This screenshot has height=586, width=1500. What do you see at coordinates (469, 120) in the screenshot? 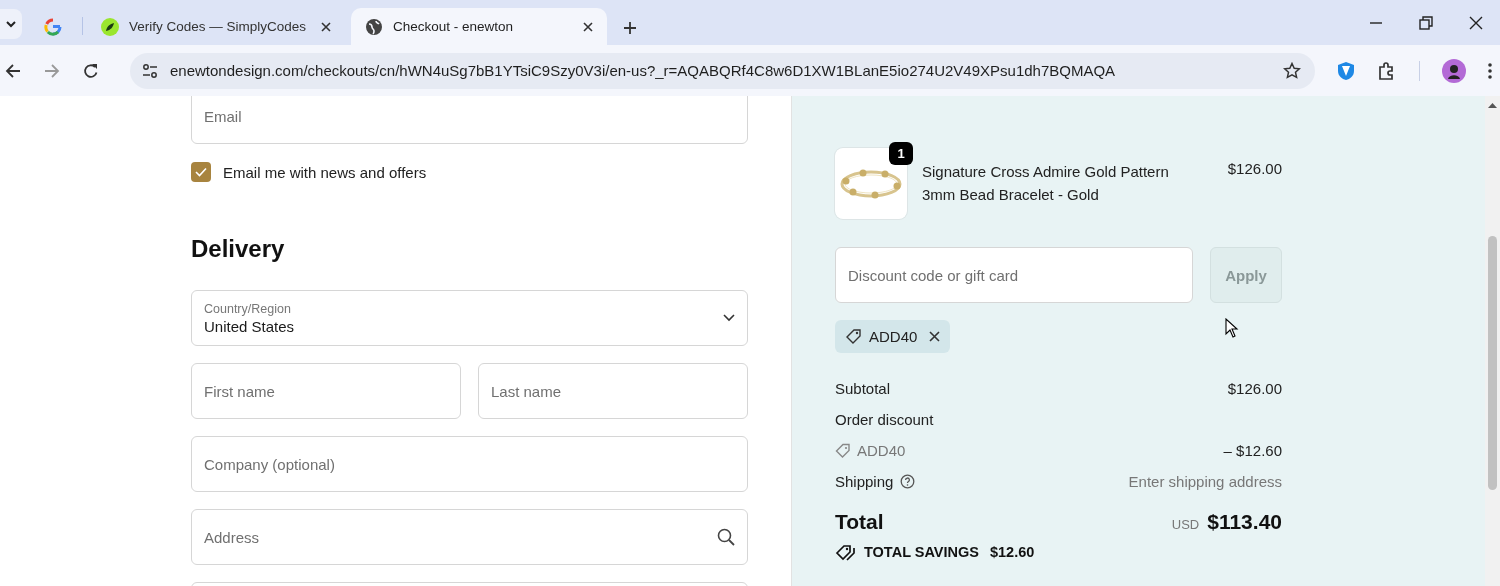
I see `email-field: Email` at bounding box center [469, 120].